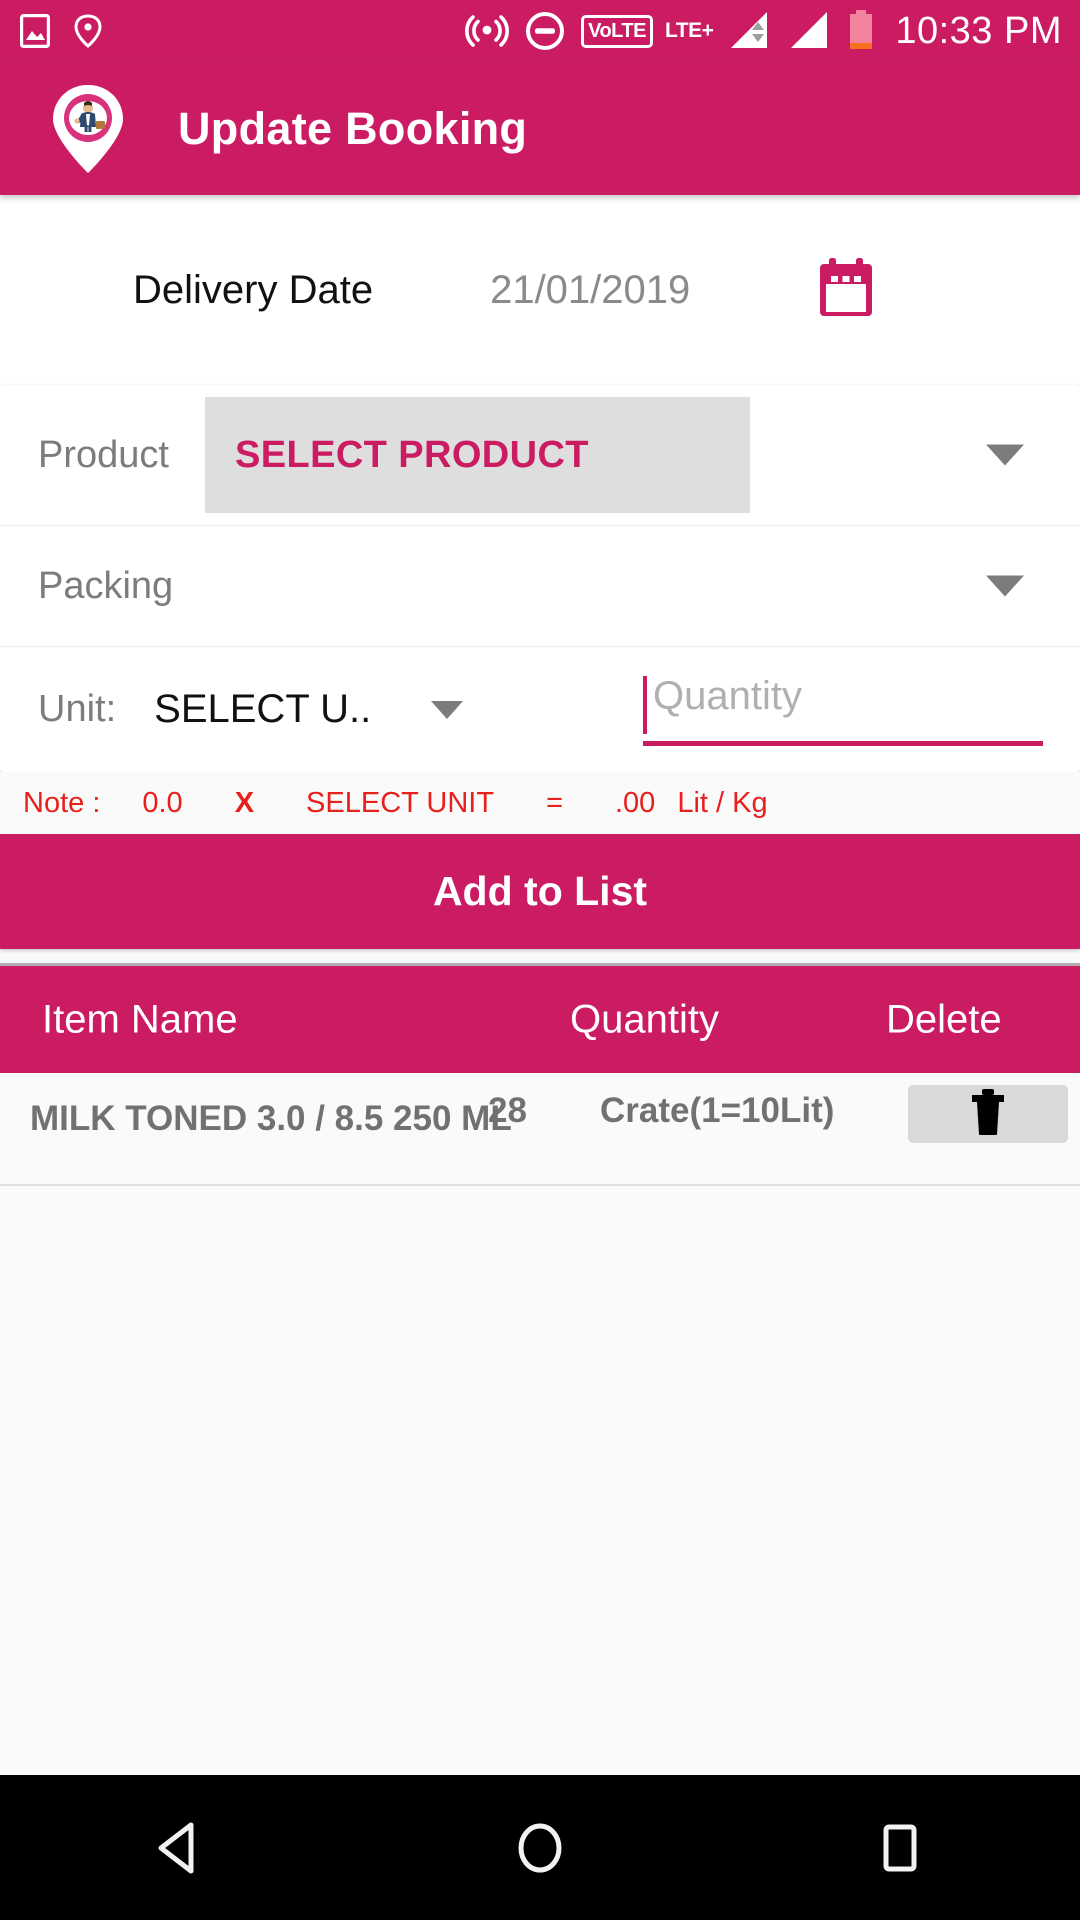 Image resolution: width=1080 pixels, height=1920 pixels. Describe the element at coordinates (487, 31) in the screenshot. I see `hotspot-icon` at that location.